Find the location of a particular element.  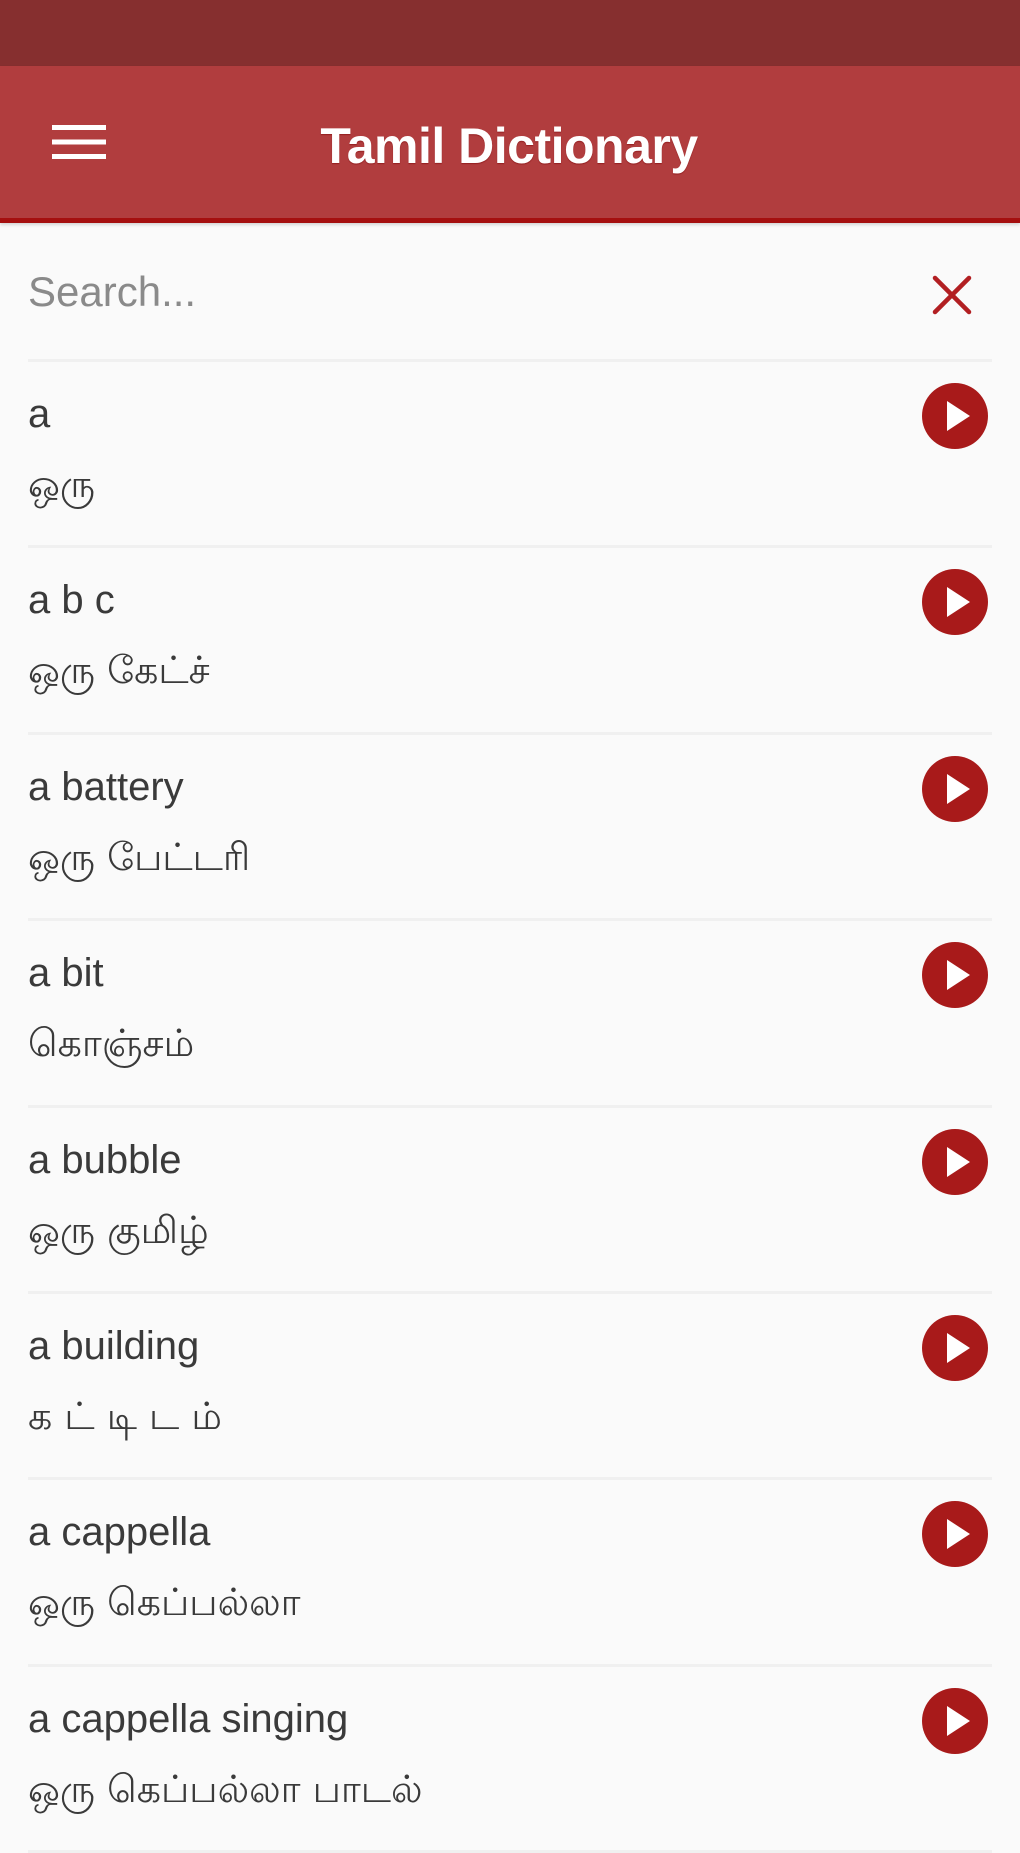

close-icon is located at coordinates (952, 295).